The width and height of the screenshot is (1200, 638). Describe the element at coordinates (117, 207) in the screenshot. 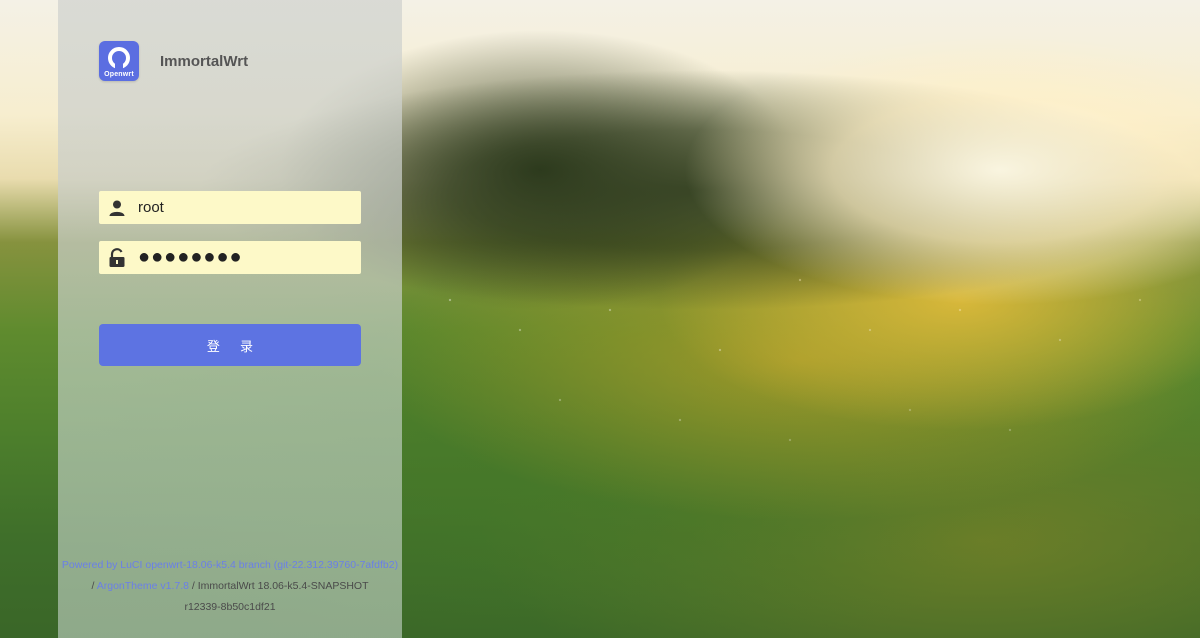

I see `user-icon` at that location.